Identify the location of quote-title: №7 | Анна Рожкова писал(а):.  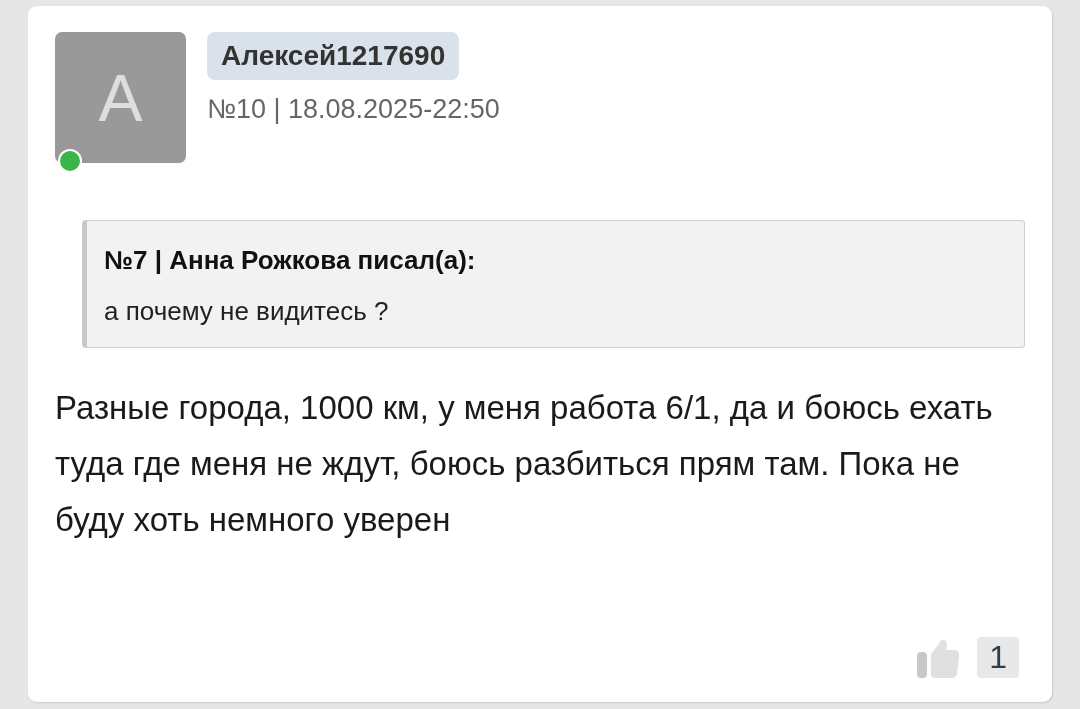
(290, 260).